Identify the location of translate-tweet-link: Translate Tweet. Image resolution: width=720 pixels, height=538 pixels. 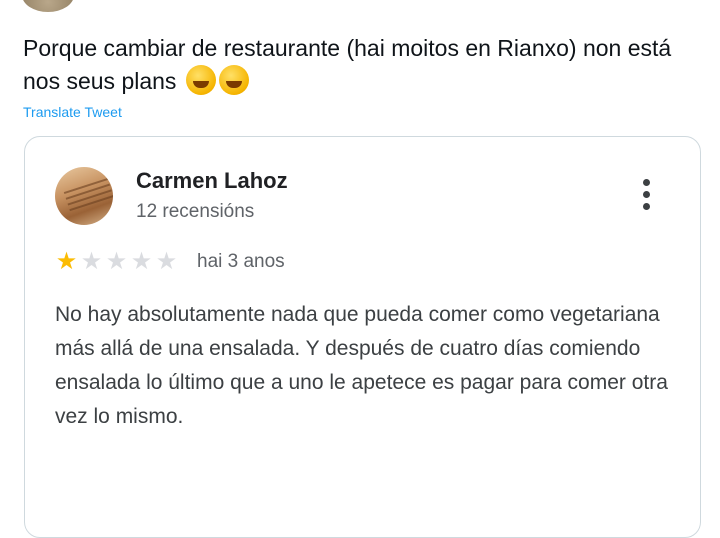
(72, 112).